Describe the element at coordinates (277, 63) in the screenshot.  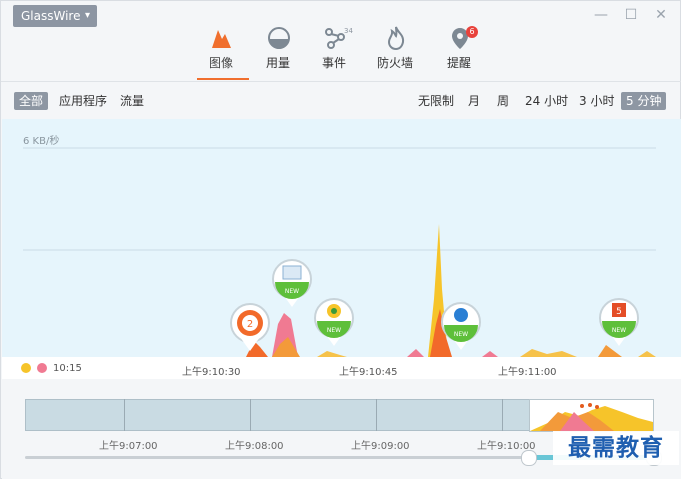
I see `tab-label: 用量` at that location.